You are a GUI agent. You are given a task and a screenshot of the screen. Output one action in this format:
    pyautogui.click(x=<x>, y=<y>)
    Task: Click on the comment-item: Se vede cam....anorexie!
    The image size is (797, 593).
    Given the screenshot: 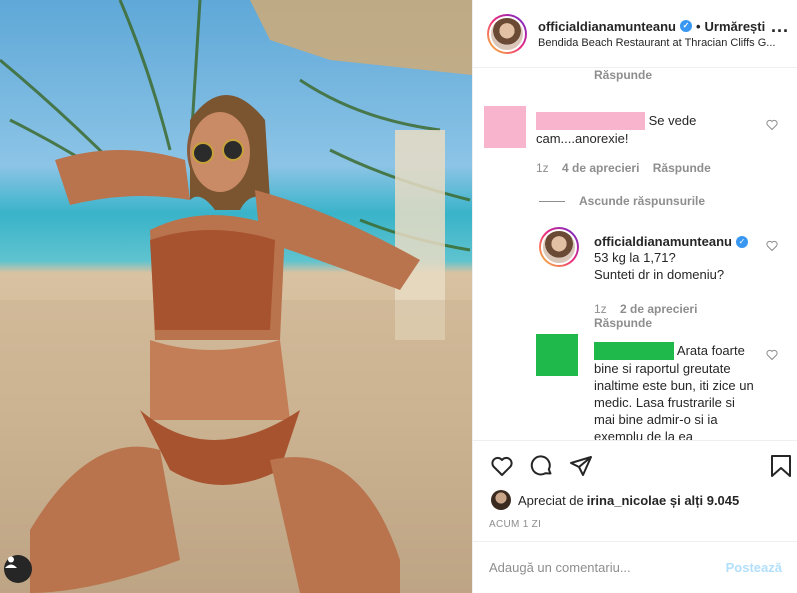 What is the action you would take?
    pyautogui.click(x=650, y=129)
    